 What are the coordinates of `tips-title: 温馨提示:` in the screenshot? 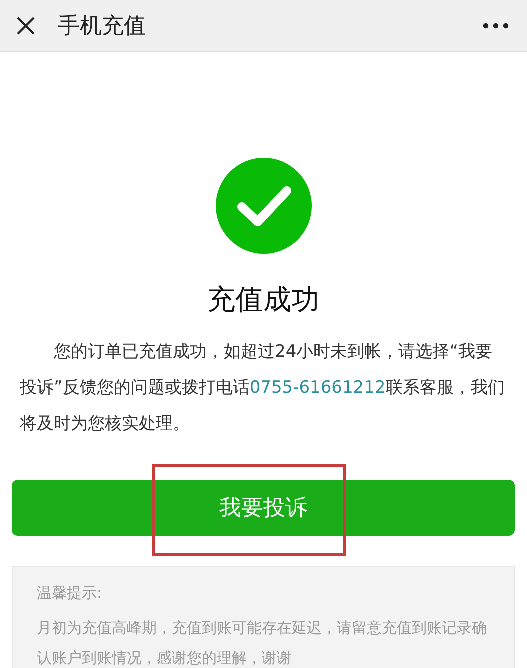 It's located at (70, 593).